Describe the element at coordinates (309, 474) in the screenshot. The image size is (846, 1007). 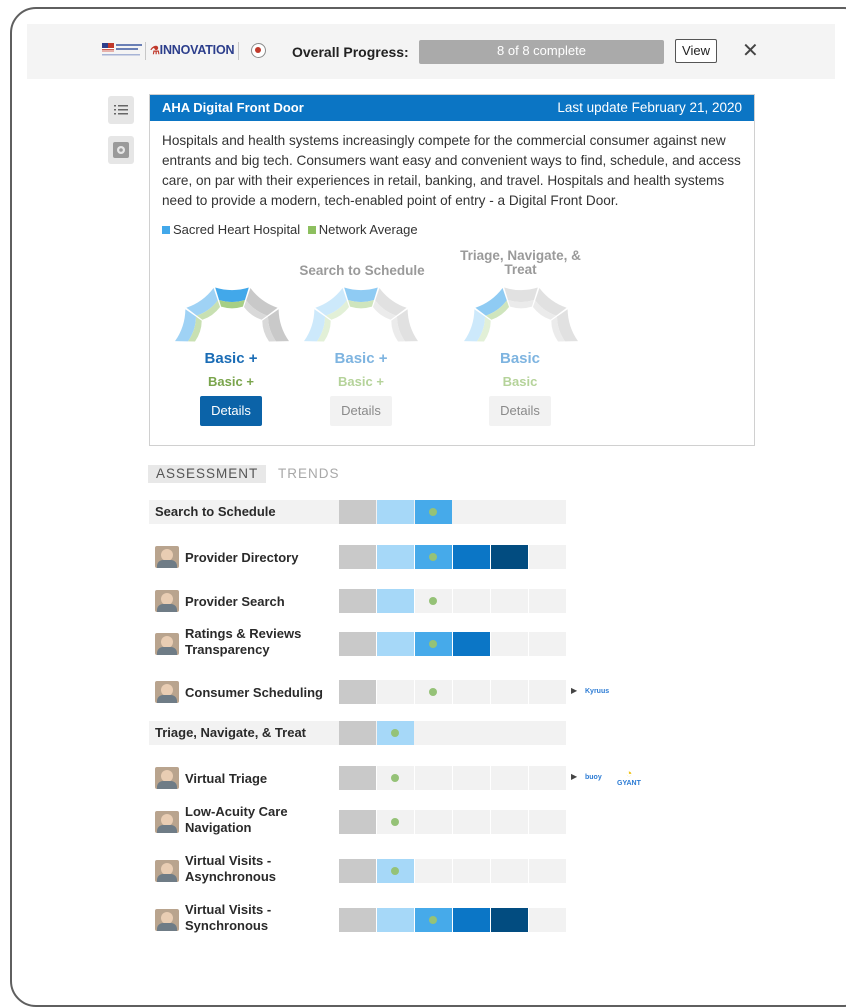
I see `tab-trends: TRENDS` at that location.